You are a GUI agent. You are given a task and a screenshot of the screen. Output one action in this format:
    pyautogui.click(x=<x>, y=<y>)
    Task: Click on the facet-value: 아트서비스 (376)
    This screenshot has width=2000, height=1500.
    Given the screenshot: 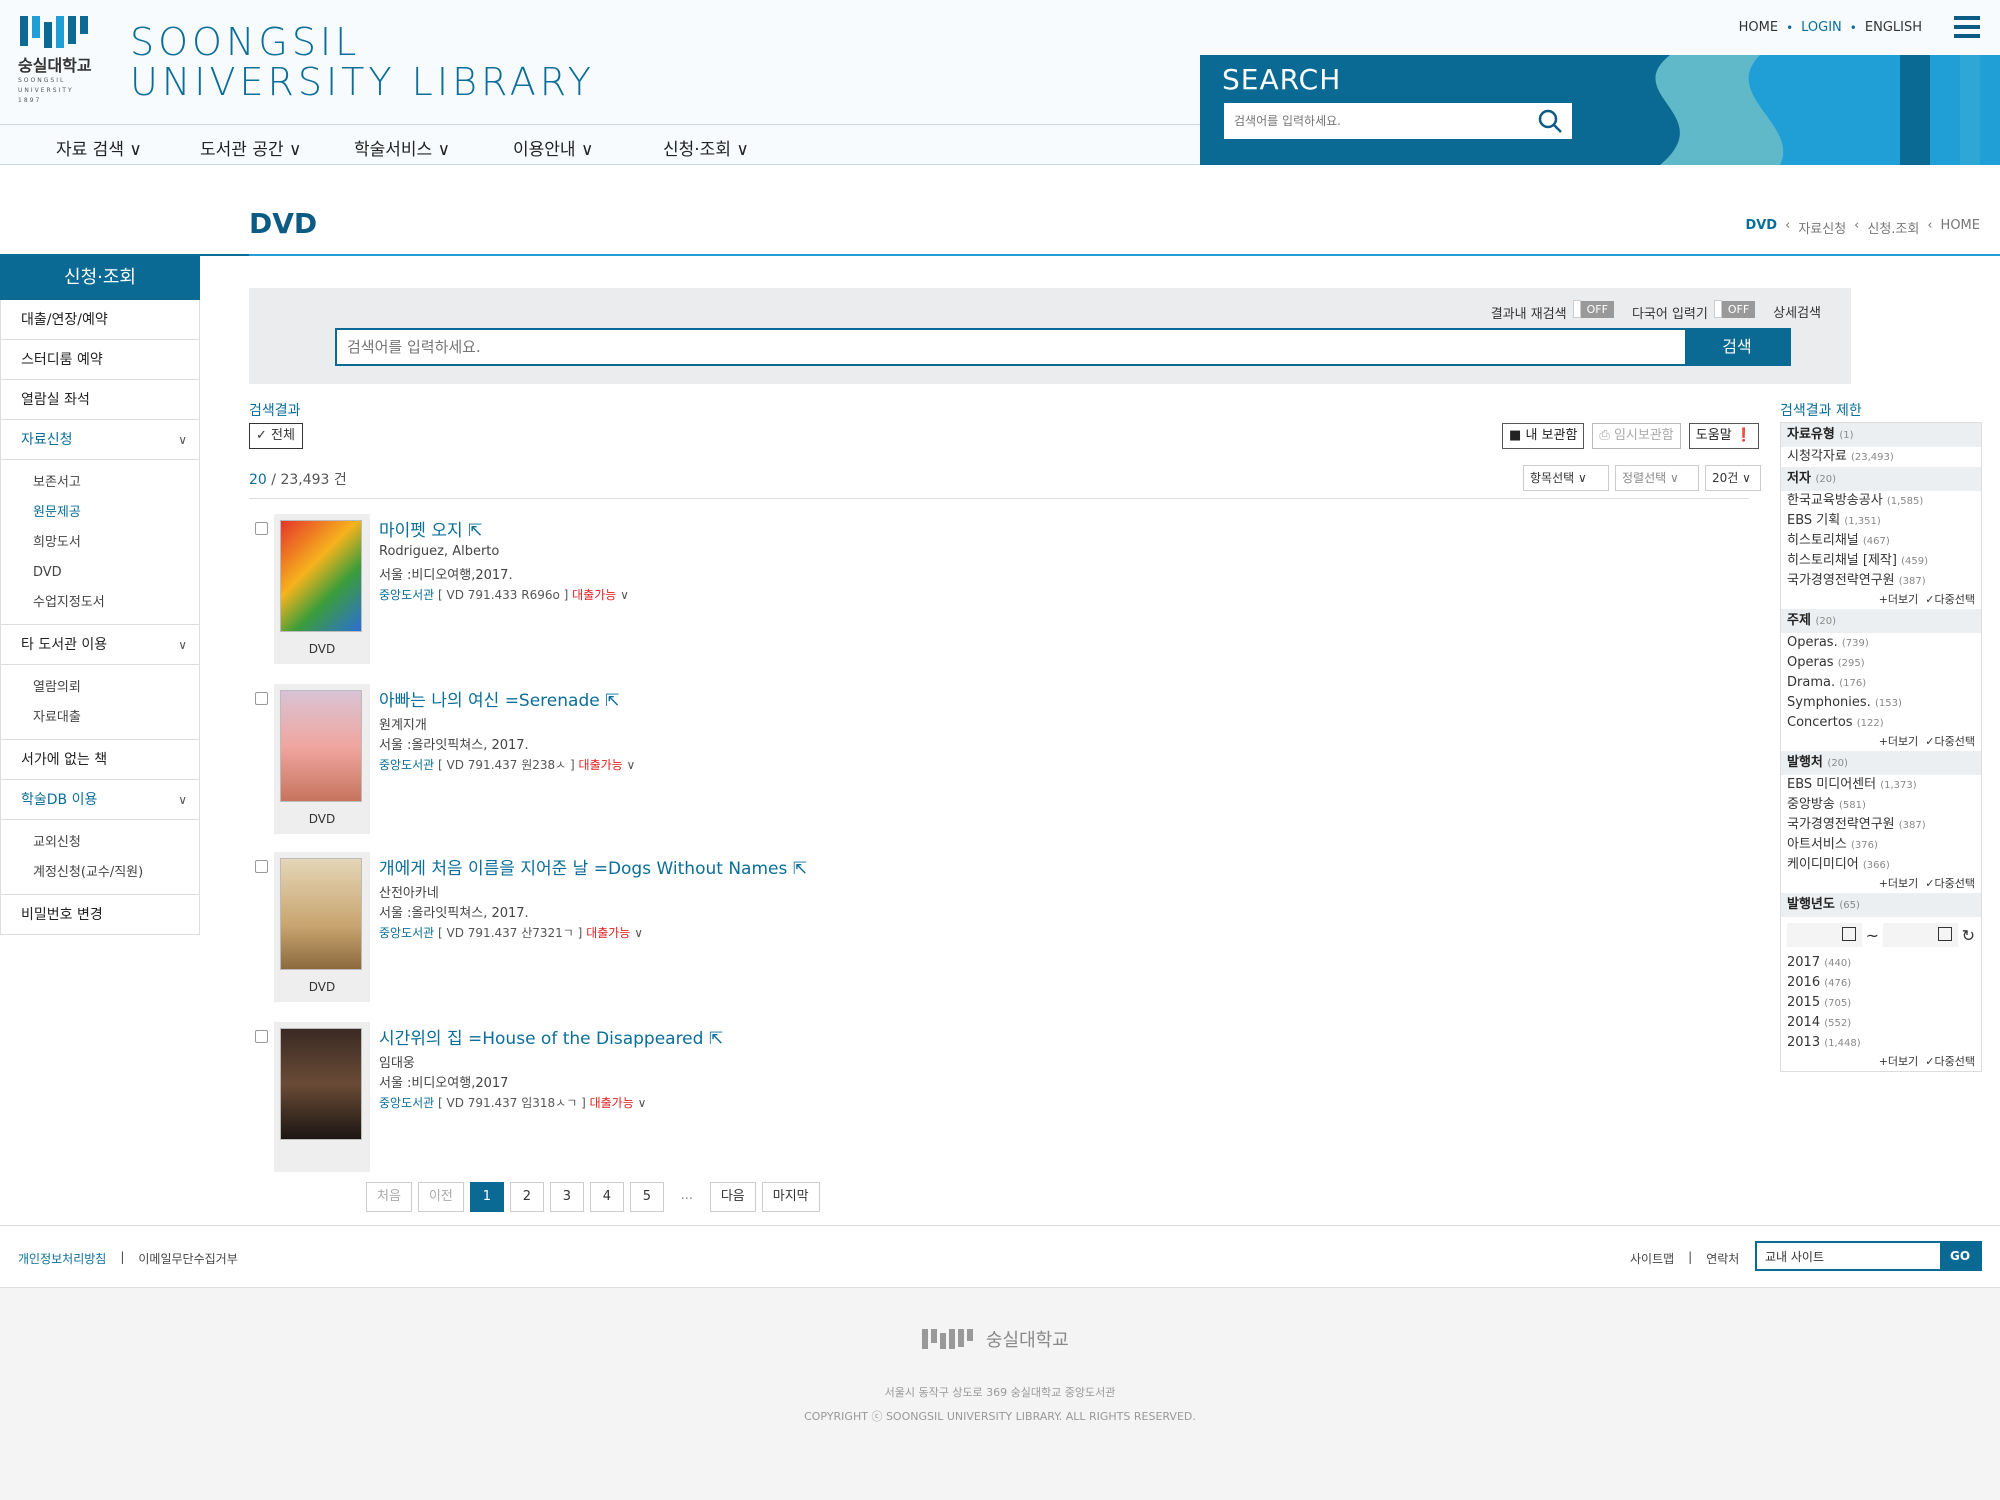 What is the action you would take?
    pyautogui.click(x=1881, y=845)
    